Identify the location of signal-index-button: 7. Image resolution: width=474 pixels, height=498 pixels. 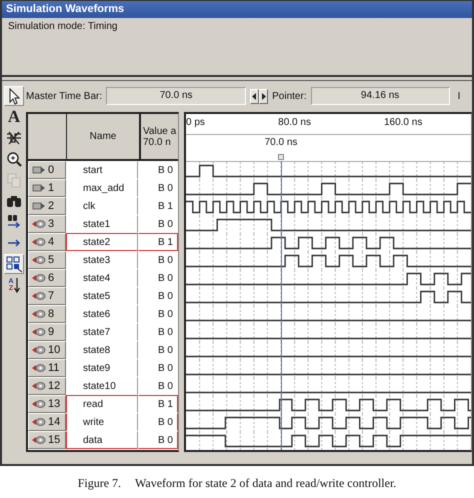
(47, 296).